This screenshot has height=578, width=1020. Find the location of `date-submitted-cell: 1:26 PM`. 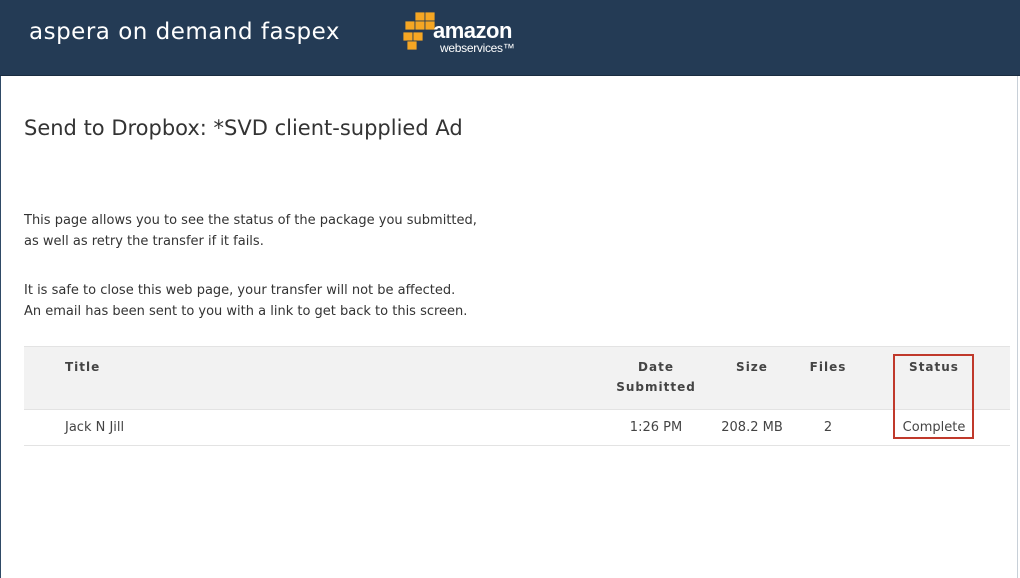

date-submitted-cell: 1:26 PM is located at coordinates (656, 427).